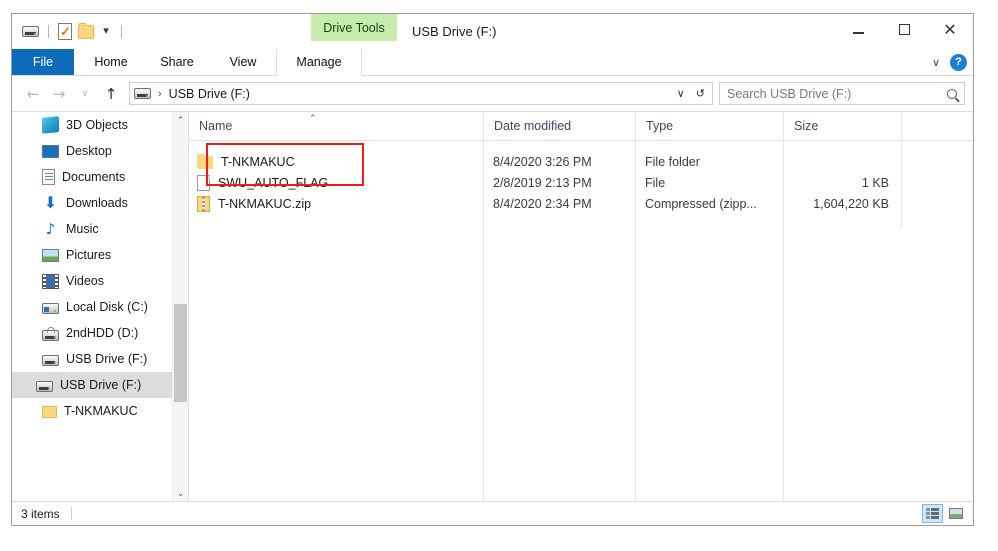 This screenshot has height=551, width=998. What do you see at coordinates (681, 93) in the screenshot?
I see `chevron-down-icon-address: ∨` at bounding box center [681, 93].